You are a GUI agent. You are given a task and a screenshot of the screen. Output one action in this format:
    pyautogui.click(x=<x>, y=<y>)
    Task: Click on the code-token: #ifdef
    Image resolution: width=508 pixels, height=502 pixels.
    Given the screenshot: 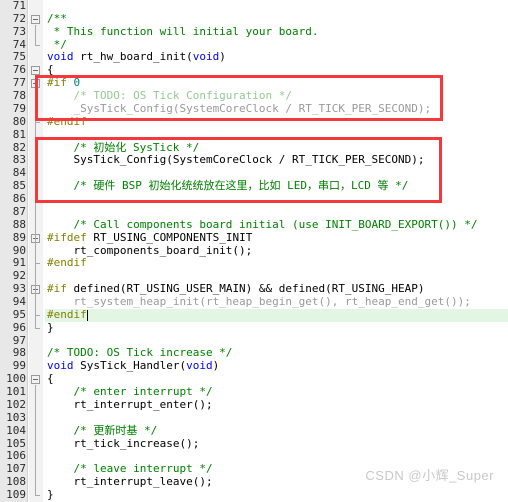 What is the action you would take?
    pyautogui.click(x=67, y=237)
    